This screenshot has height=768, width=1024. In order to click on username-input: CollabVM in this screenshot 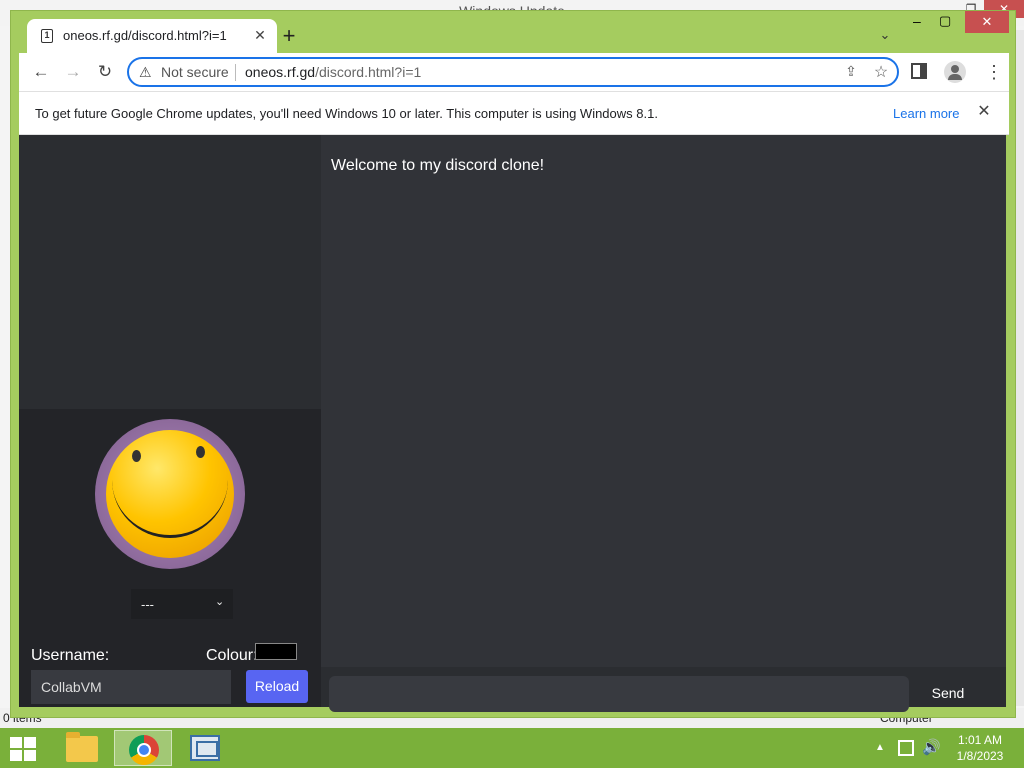, I will do `click(131, 687)`.